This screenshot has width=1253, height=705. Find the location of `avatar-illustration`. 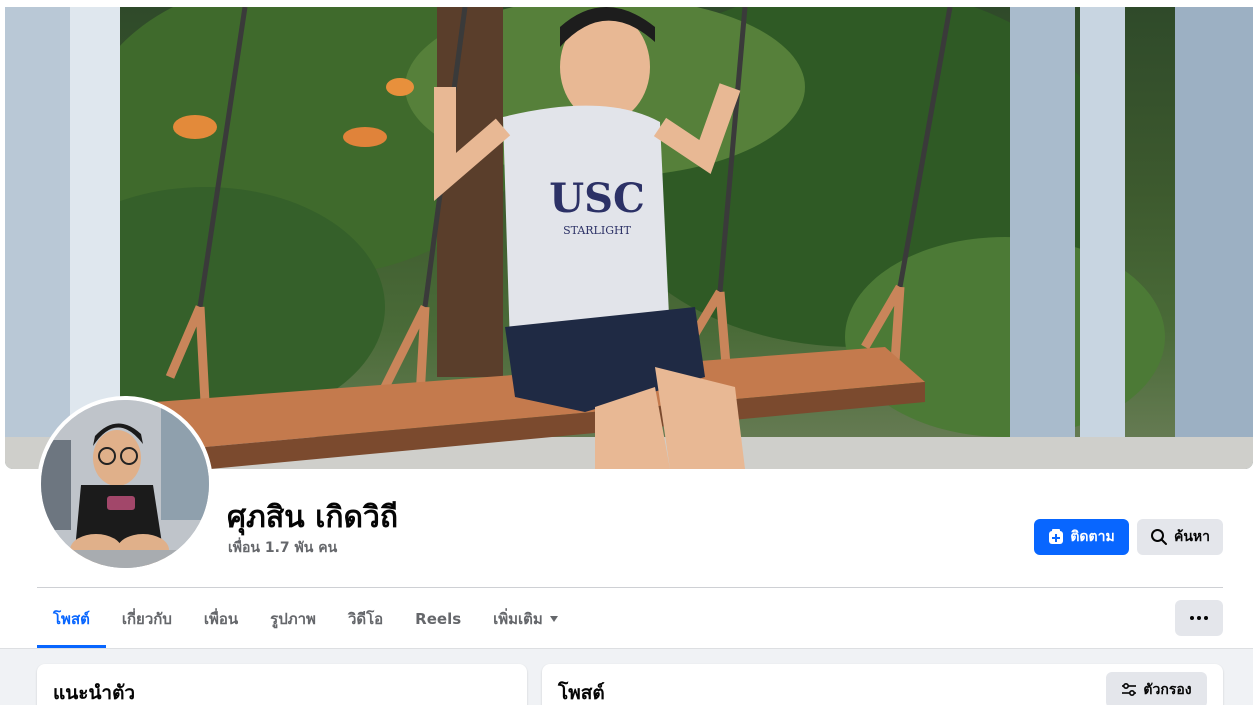

avatar-illustration is located at coordinates (125, 484).